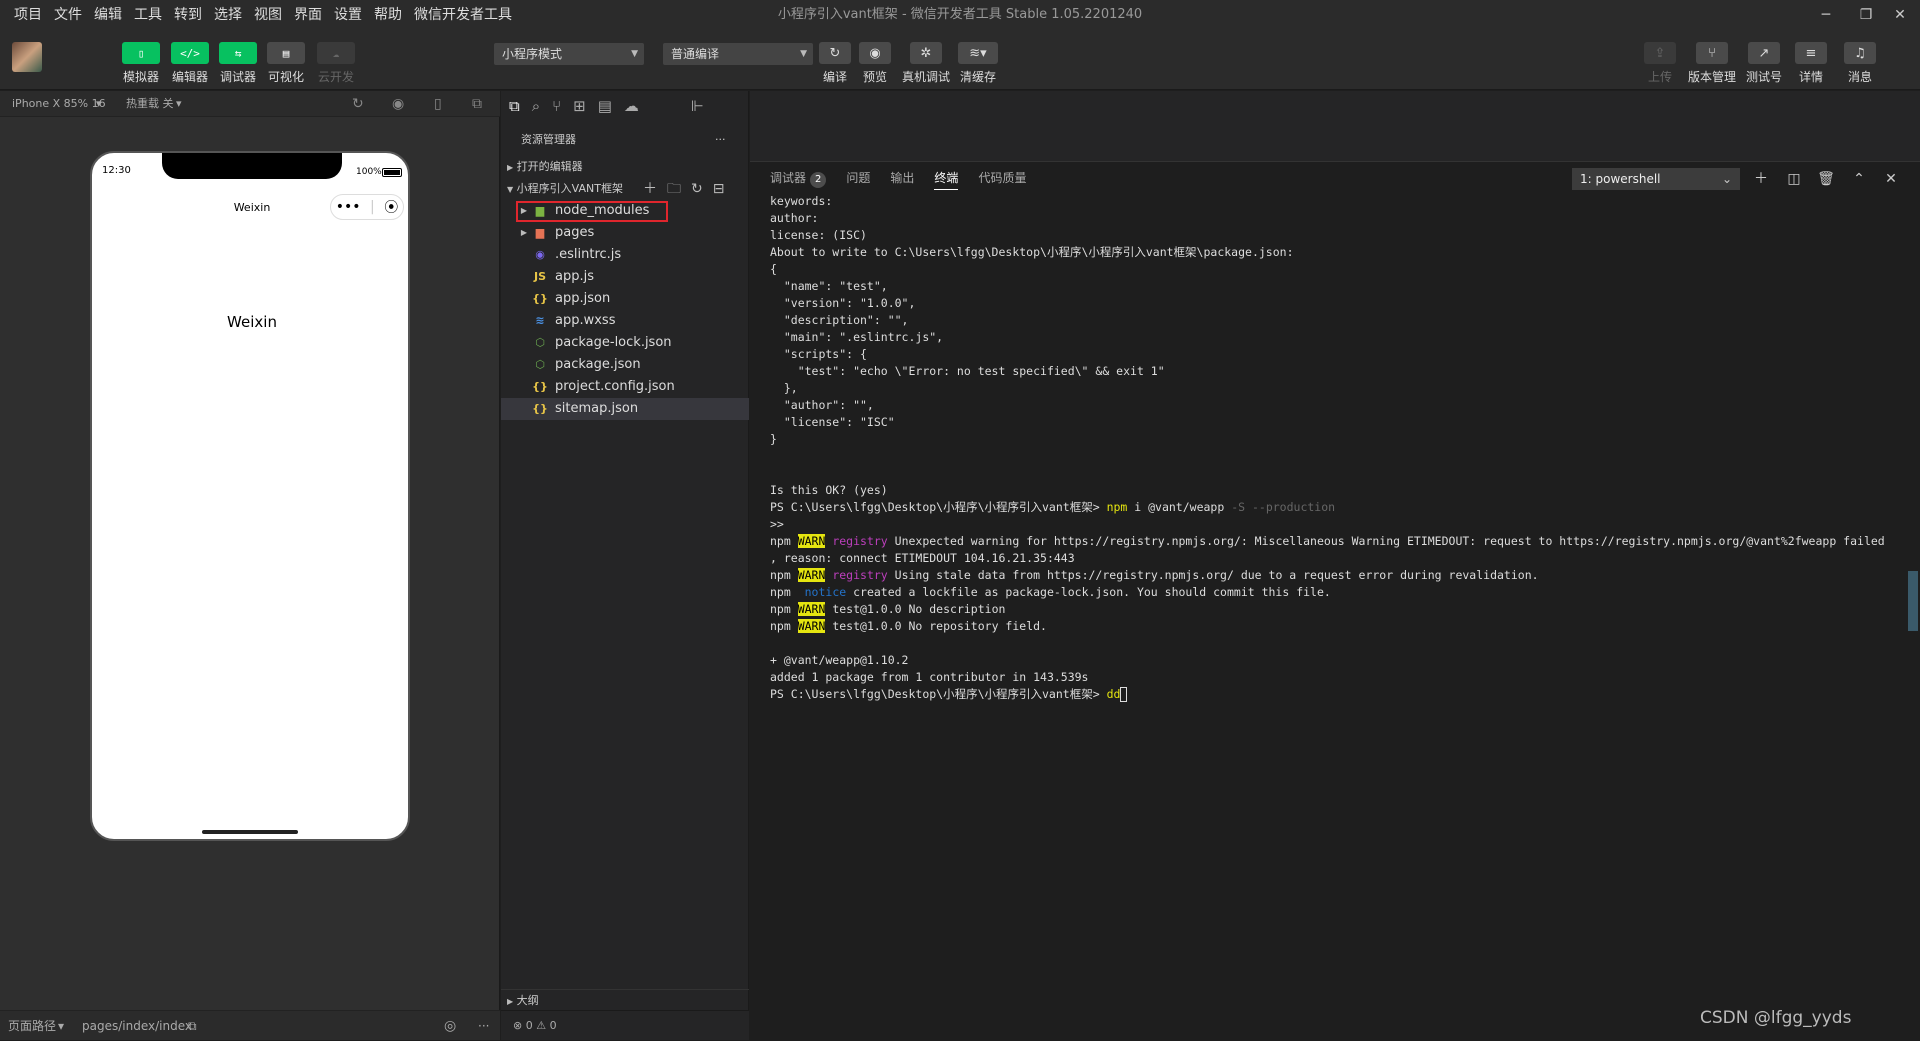 The image size is (1920, 1041). I want to click on more-icon: •••, so click(348, 207).